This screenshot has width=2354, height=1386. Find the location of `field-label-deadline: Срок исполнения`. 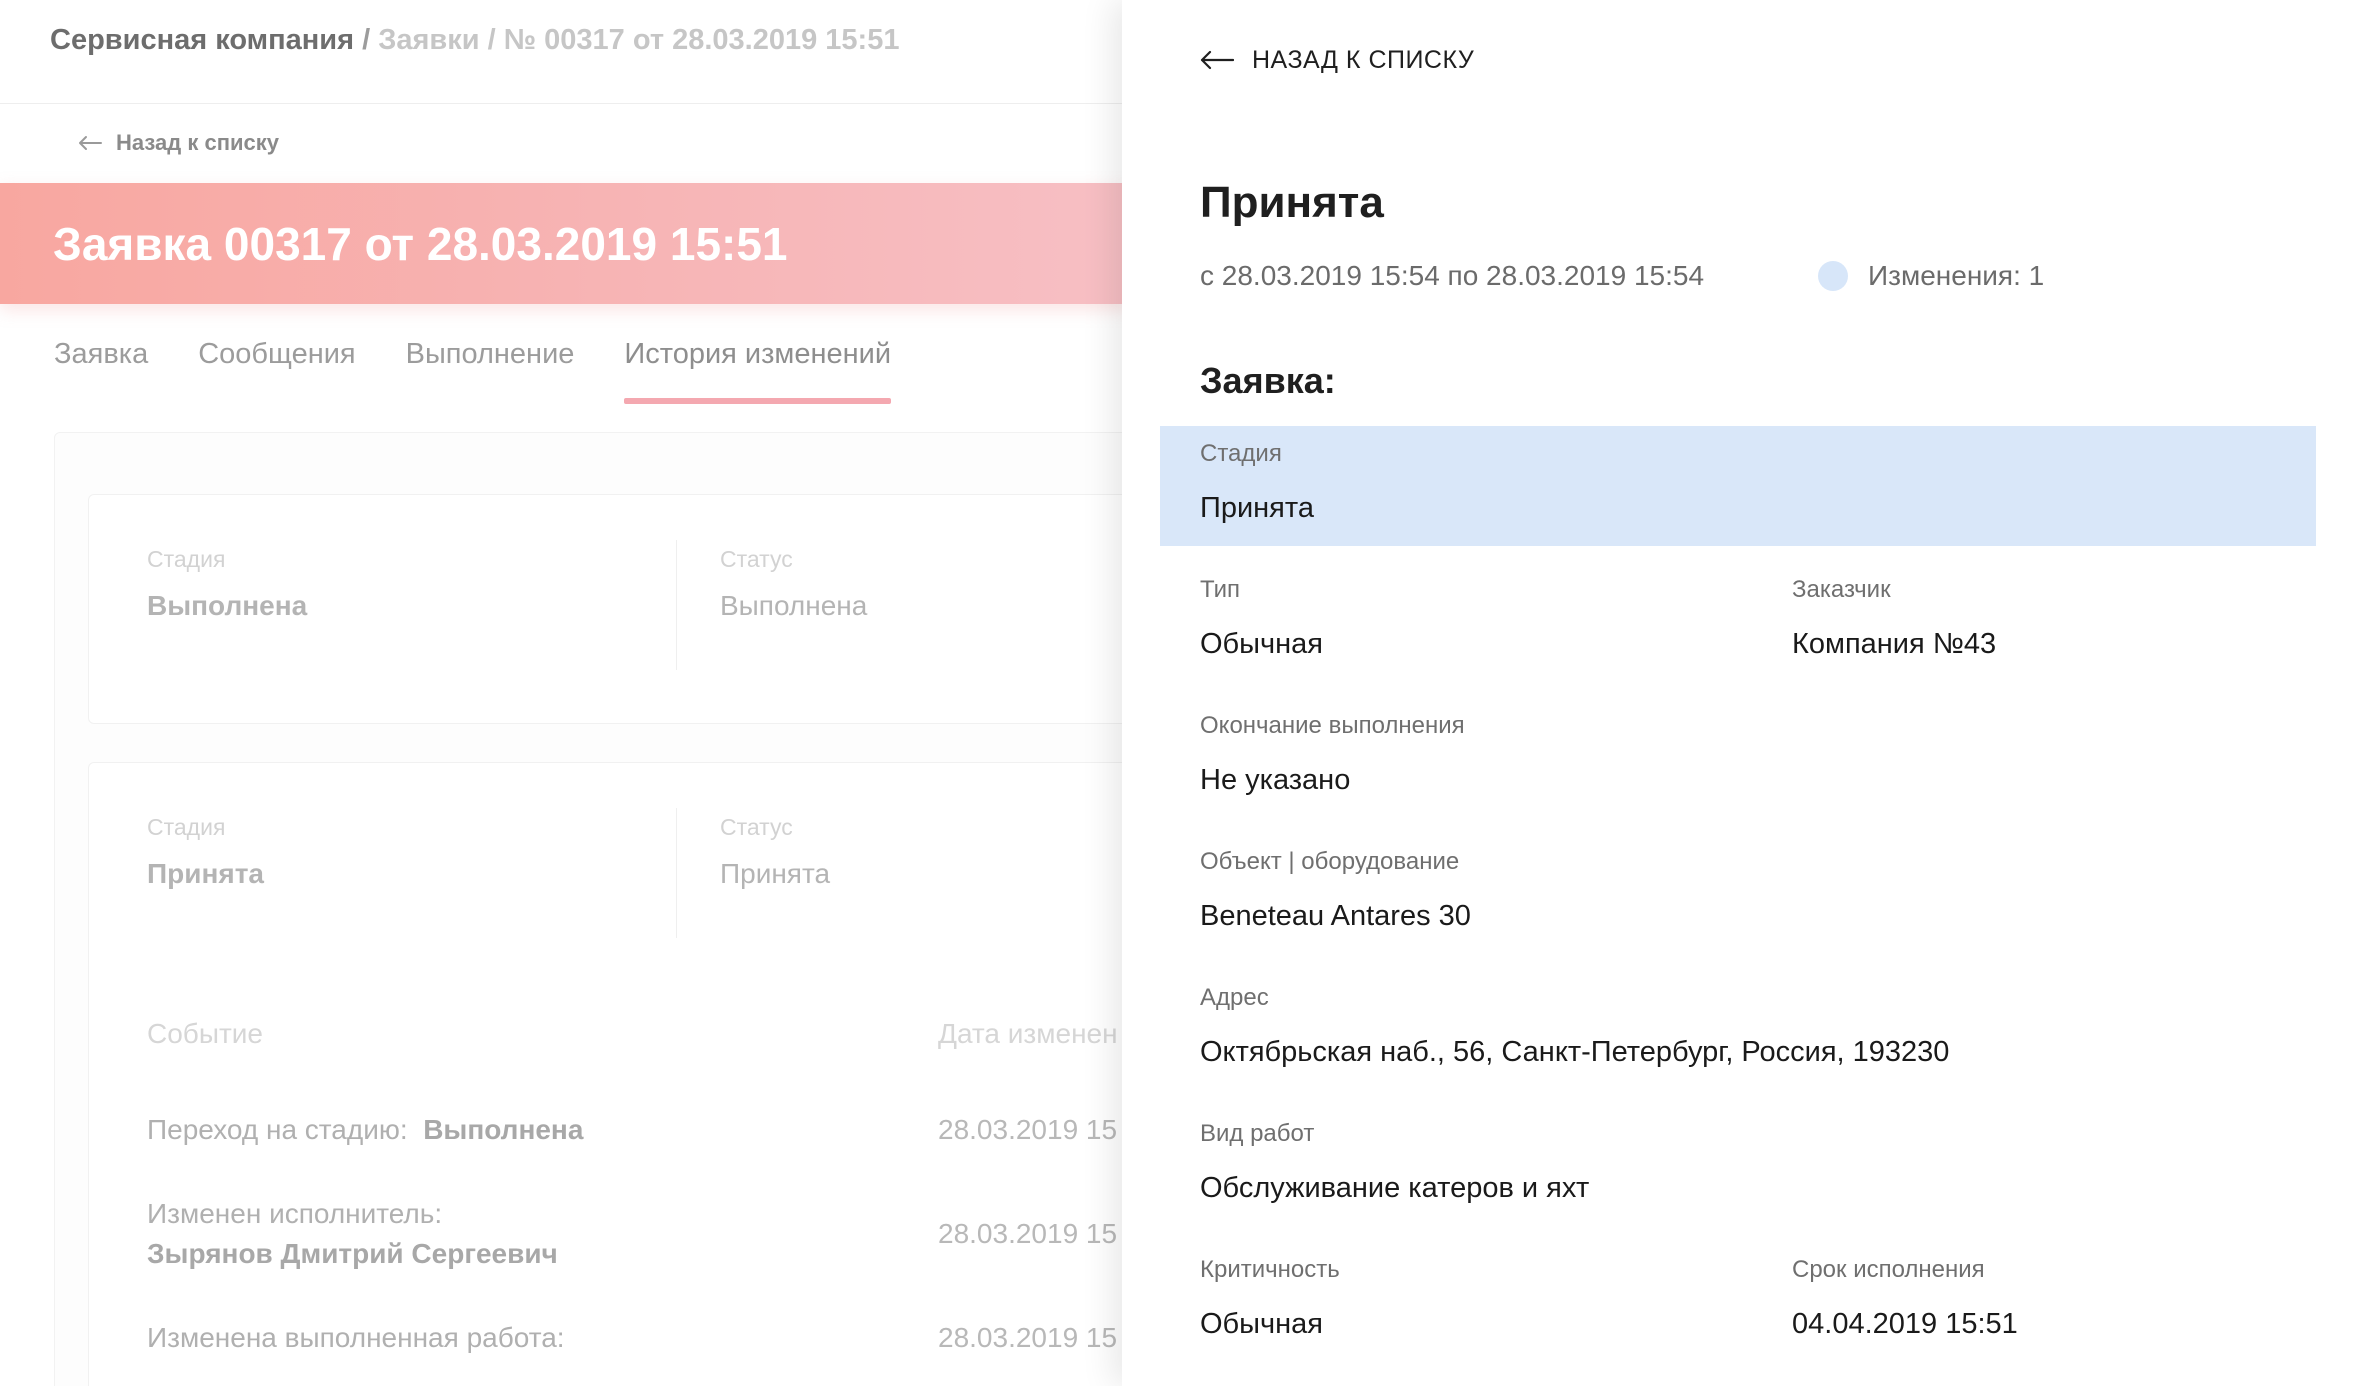

field-label-deadline: Срок исполнения is located at coordinates (1888, 1269).